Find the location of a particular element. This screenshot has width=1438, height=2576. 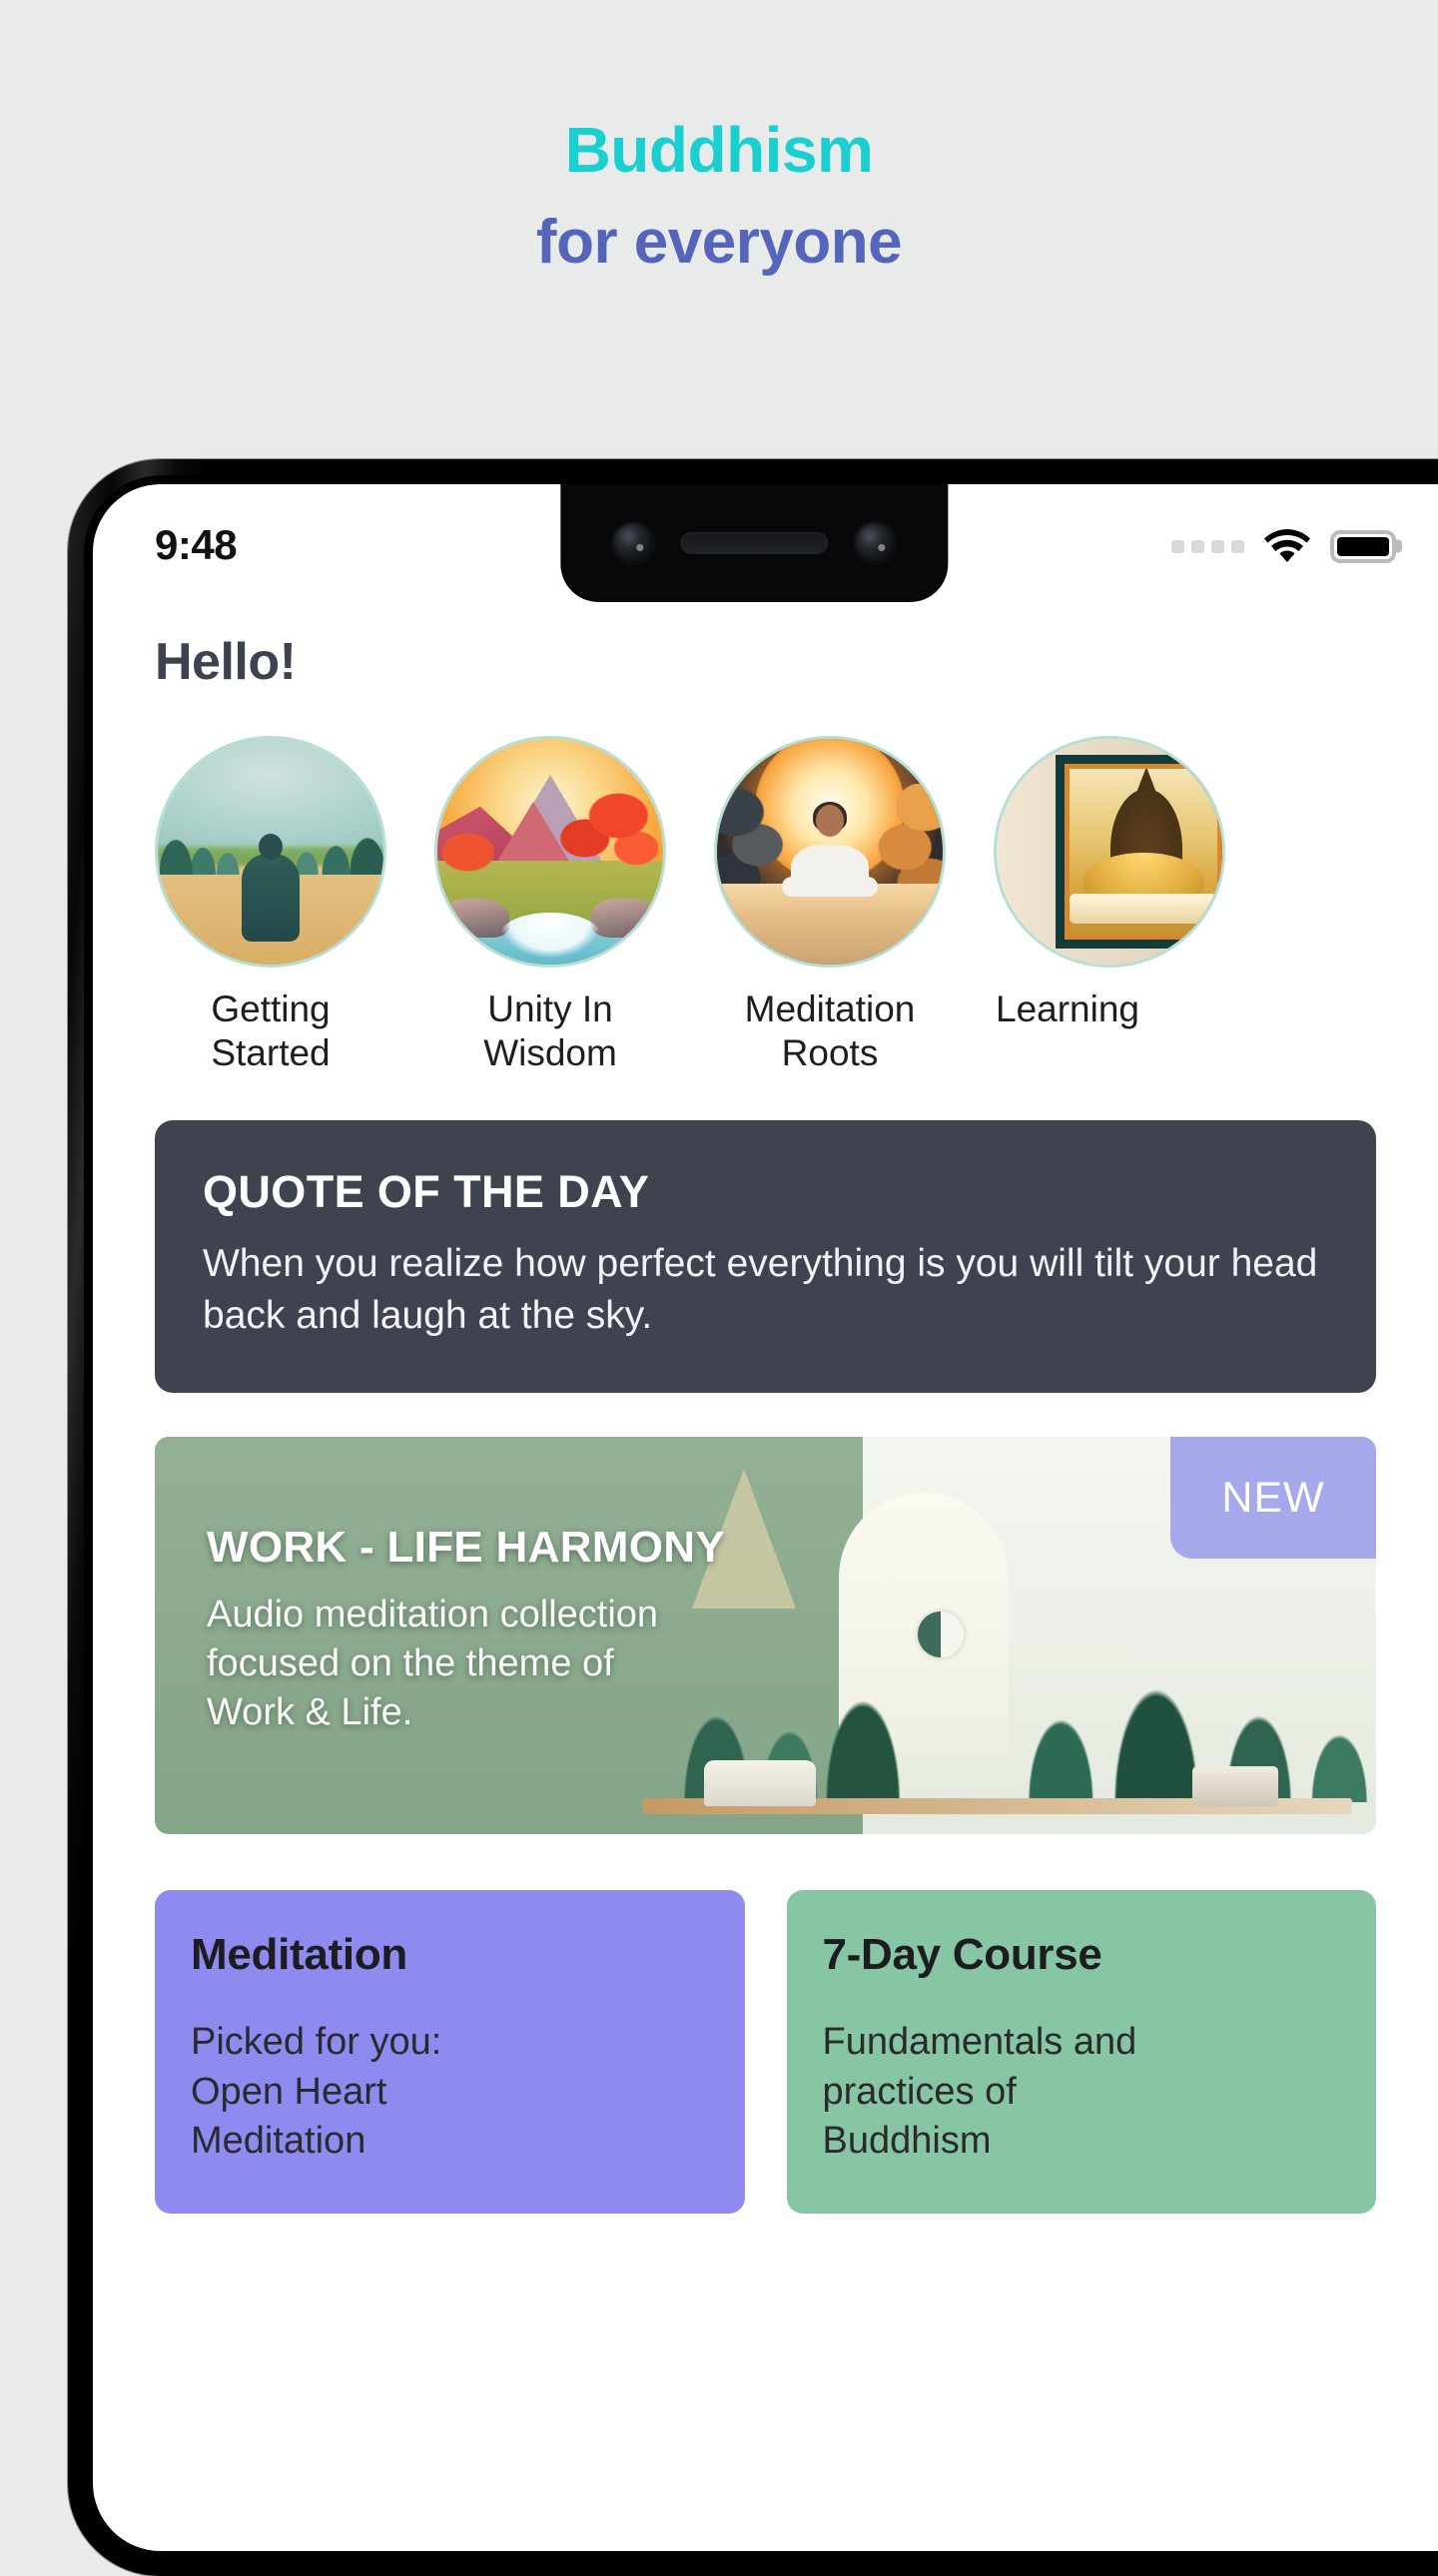

autumn-mountain-river-image is located at coordinates (550, 851).